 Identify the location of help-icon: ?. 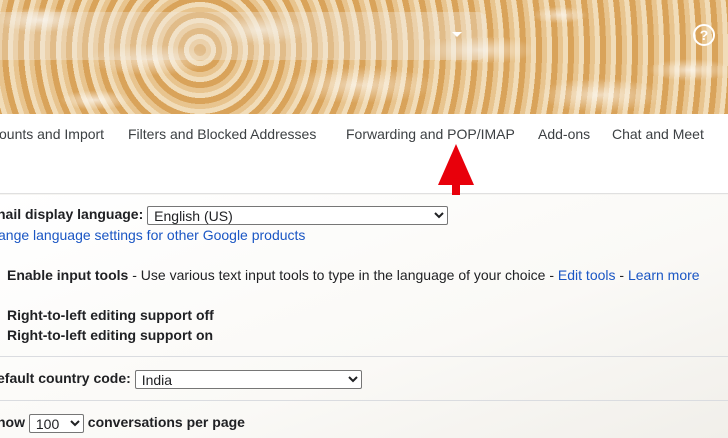
(704, 35).